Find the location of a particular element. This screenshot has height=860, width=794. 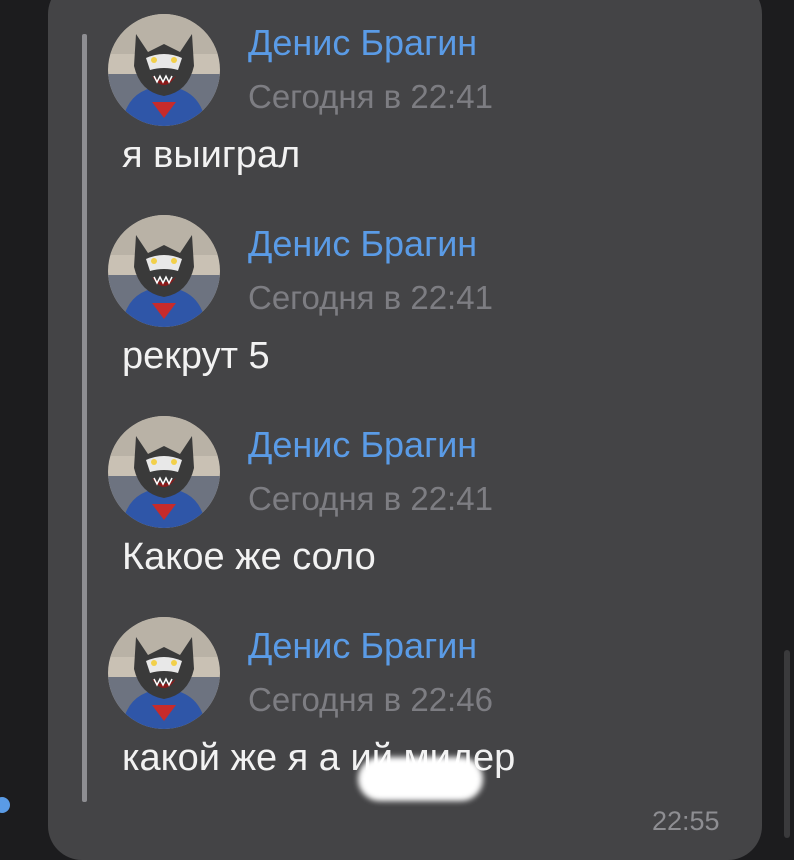

message-text: Какое же соло is located at coordinates (249, 557).